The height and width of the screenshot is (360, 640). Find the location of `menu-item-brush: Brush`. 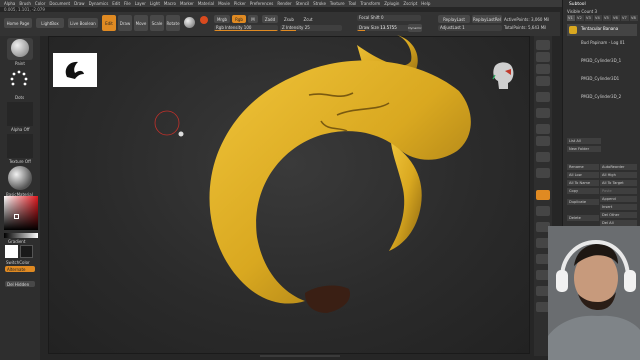

menu-item-brush: Brush is located at coordinates (25, 3).